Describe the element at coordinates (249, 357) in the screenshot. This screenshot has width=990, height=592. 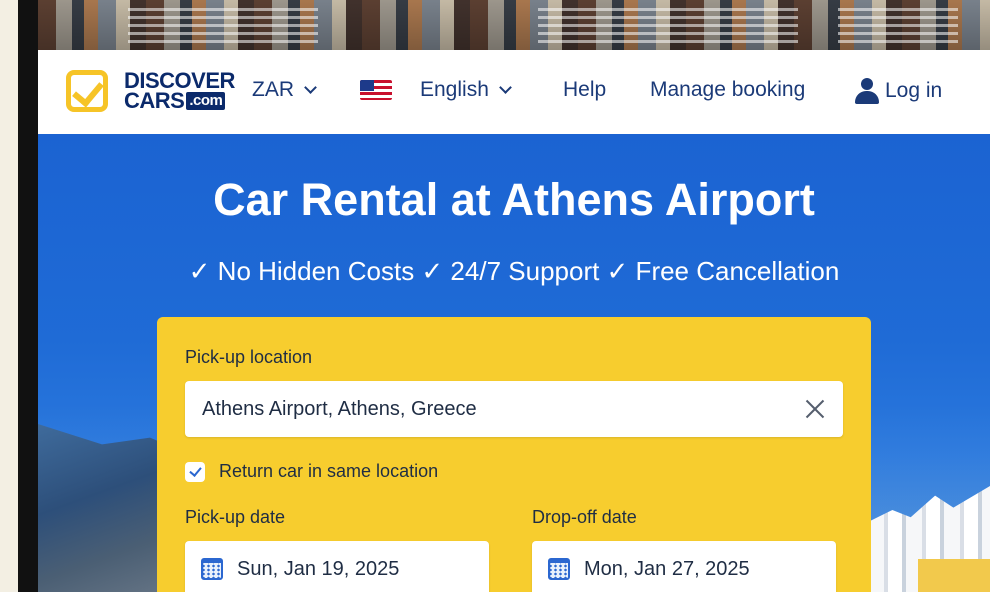
I see `pickup-location-label: Pick-up location` at that location.